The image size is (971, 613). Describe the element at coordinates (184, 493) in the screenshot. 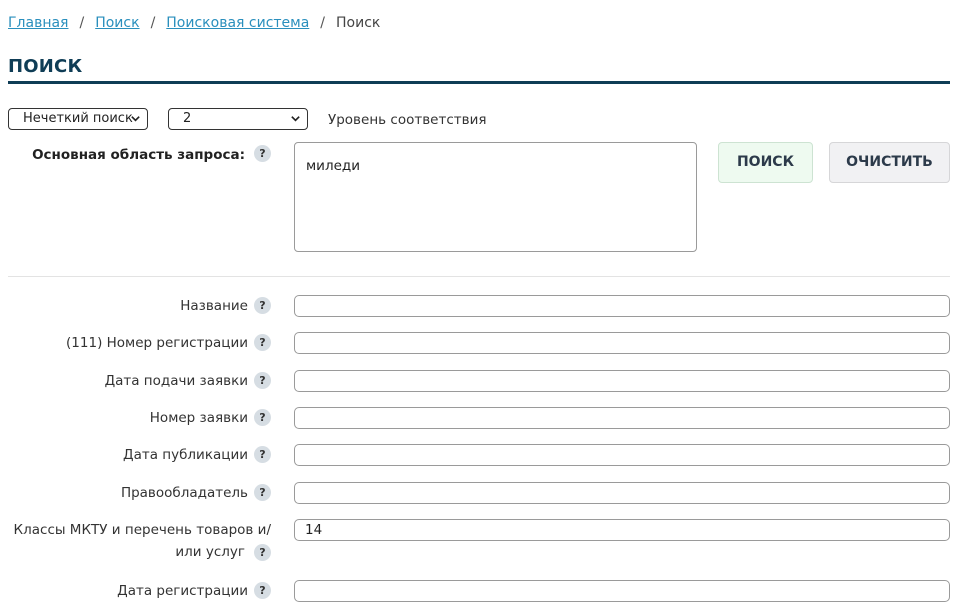

I see `field-label-right-holder: Правообладатель` at that location.